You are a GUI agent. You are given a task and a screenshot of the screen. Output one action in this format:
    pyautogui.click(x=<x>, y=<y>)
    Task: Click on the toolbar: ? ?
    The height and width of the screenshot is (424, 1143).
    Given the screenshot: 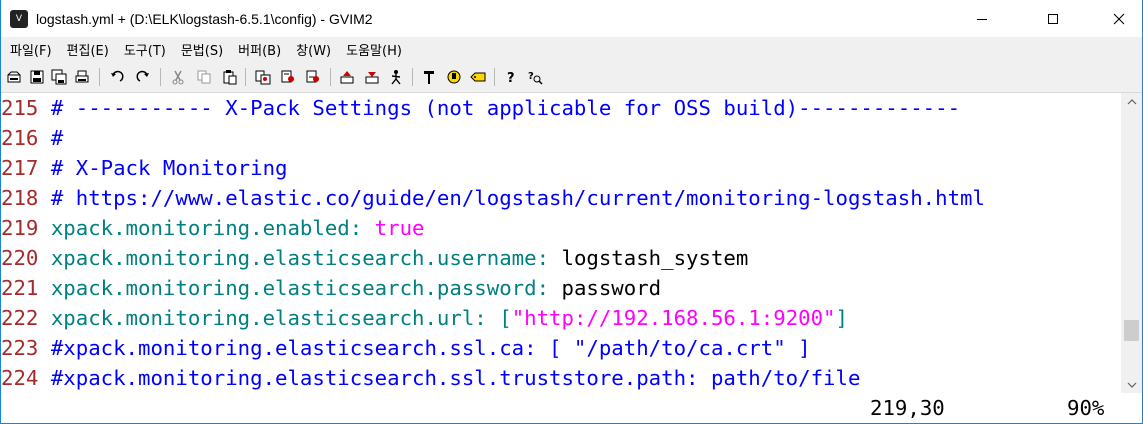 What is the action you would take?
    pyautogui.click(x=571, y=77)
    